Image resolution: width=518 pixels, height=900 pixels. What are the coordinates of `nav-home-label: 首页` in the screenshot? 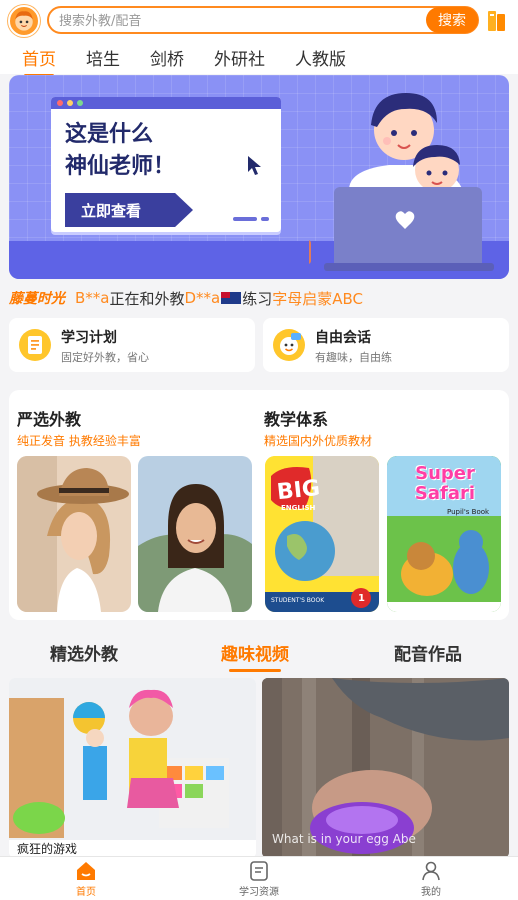 It's located at (86, 892).